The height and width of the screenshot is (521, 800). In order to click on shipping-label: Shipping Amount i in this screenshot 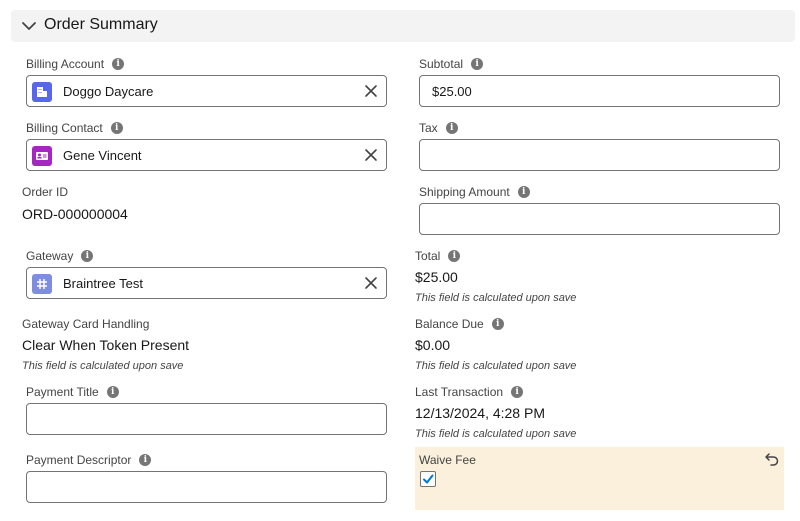, I will do `click(474, 192)`.